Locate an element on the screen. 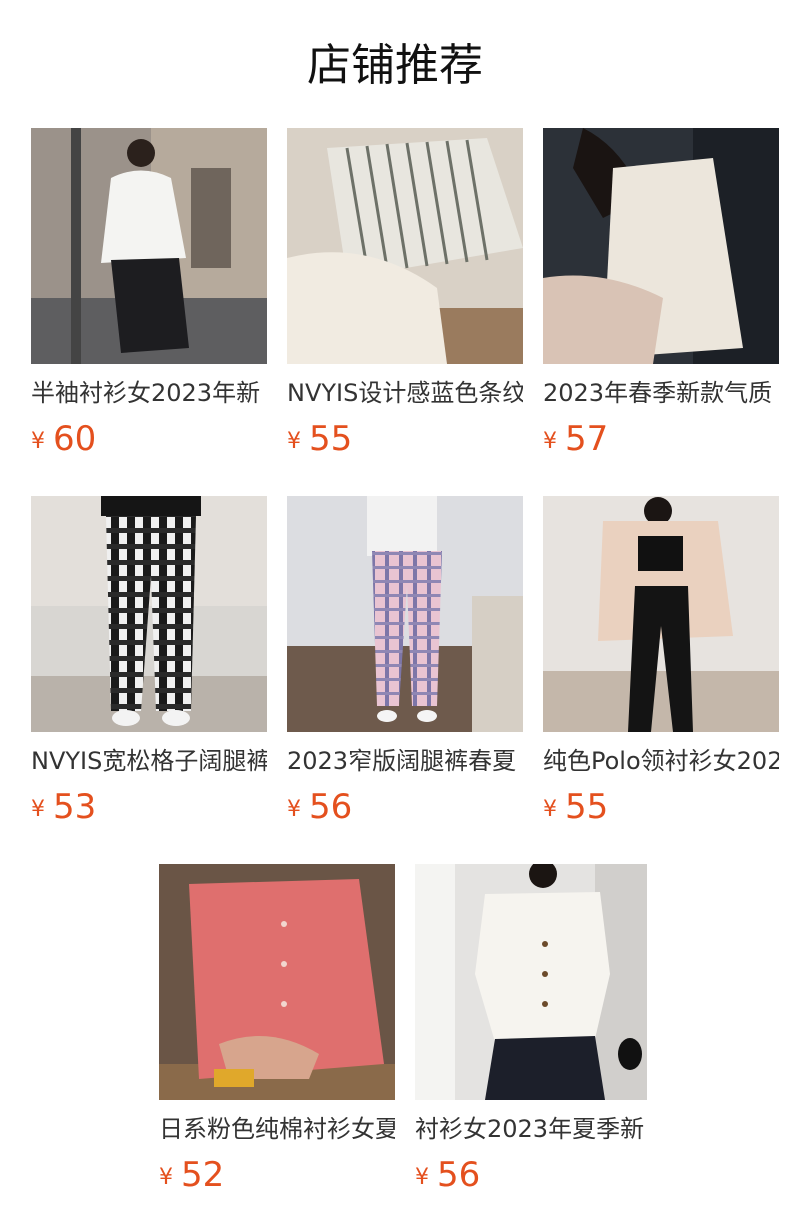  product-card: NVYIS宽松格子阔腿裤 ¥53 is located at coordinates (149, 662).